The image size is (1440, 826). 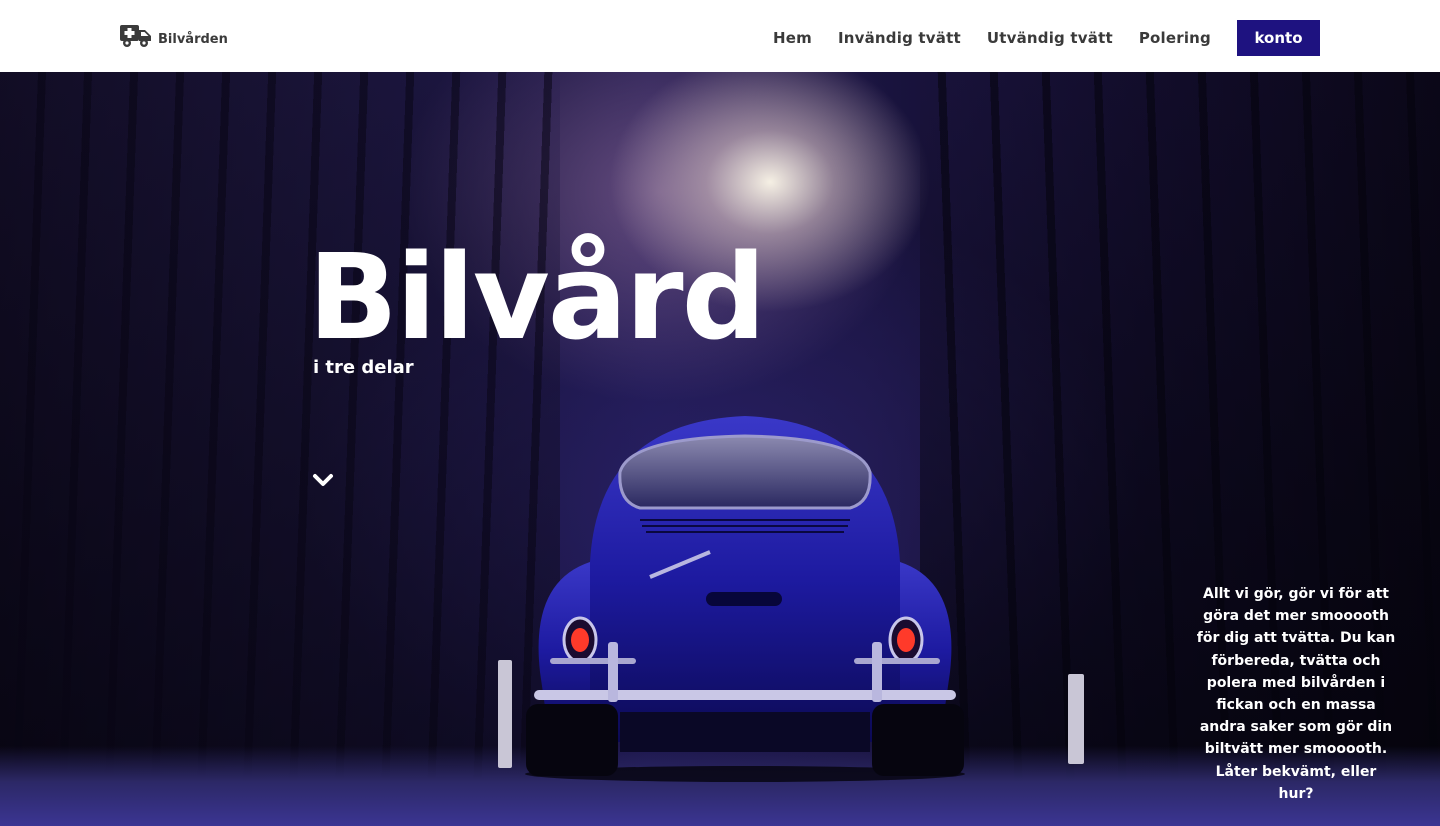 What do you see at coordinates (745, 599) in the screenshot?
I see `car-image` at bounding box center [745, 599].